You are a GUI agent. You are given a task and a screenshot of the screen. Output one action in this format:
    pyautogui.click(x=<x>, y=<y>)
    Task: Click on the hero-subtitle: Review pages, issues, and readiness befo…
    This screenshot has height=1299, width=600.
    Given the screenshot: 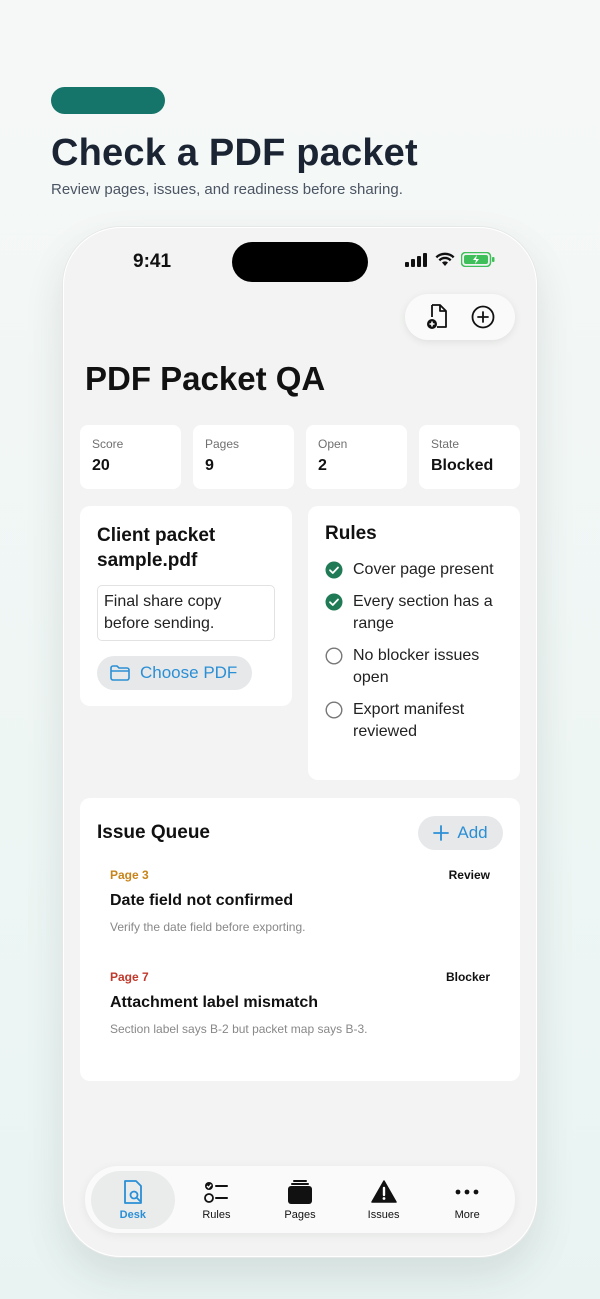 What is the action you would take?
    pyautogui.click(x=227, y=189)
    